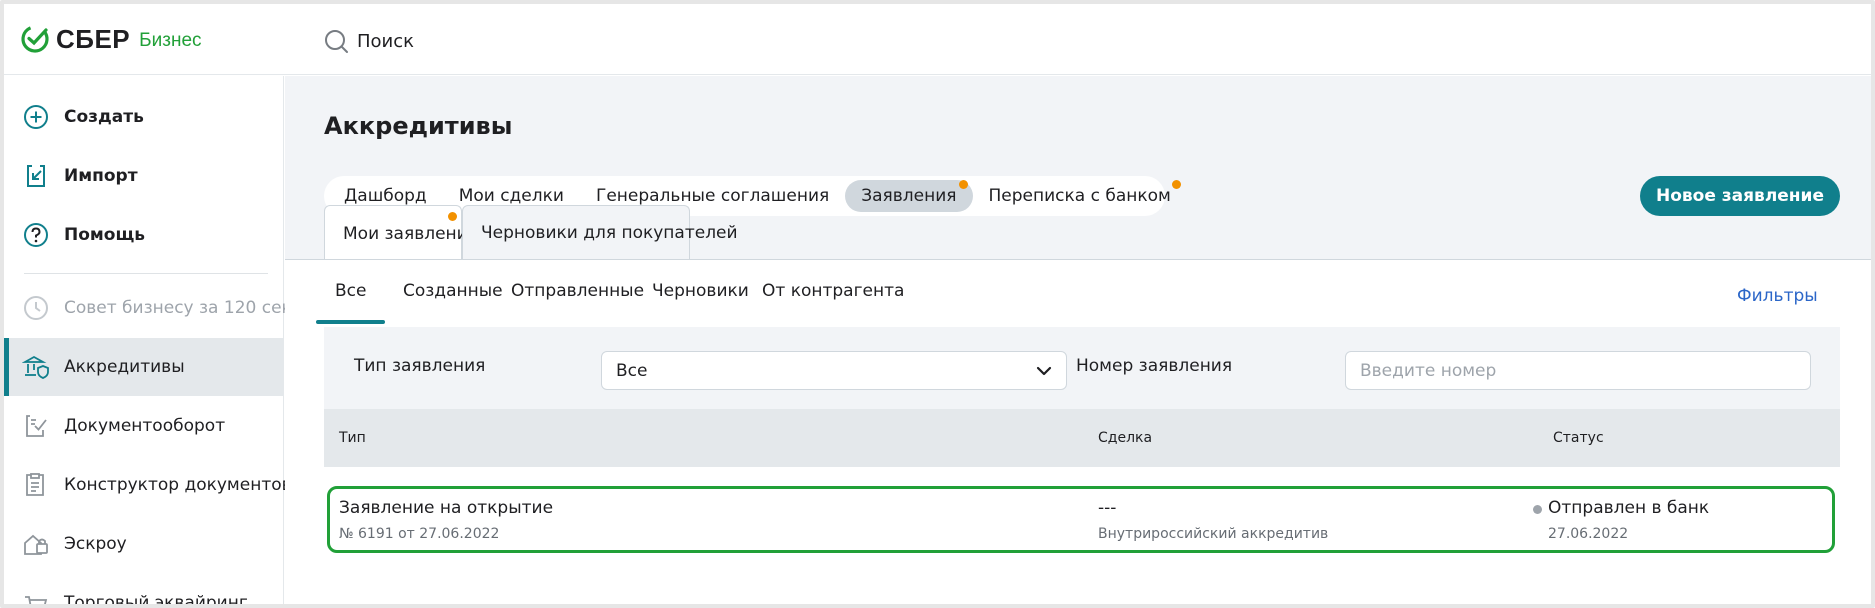 This screenshot has width=1875, height=608. Describe the element at coordinates (156, 600) in the screenshot. I see `sidebar-item-label: Торговый эквайринг` at that location.